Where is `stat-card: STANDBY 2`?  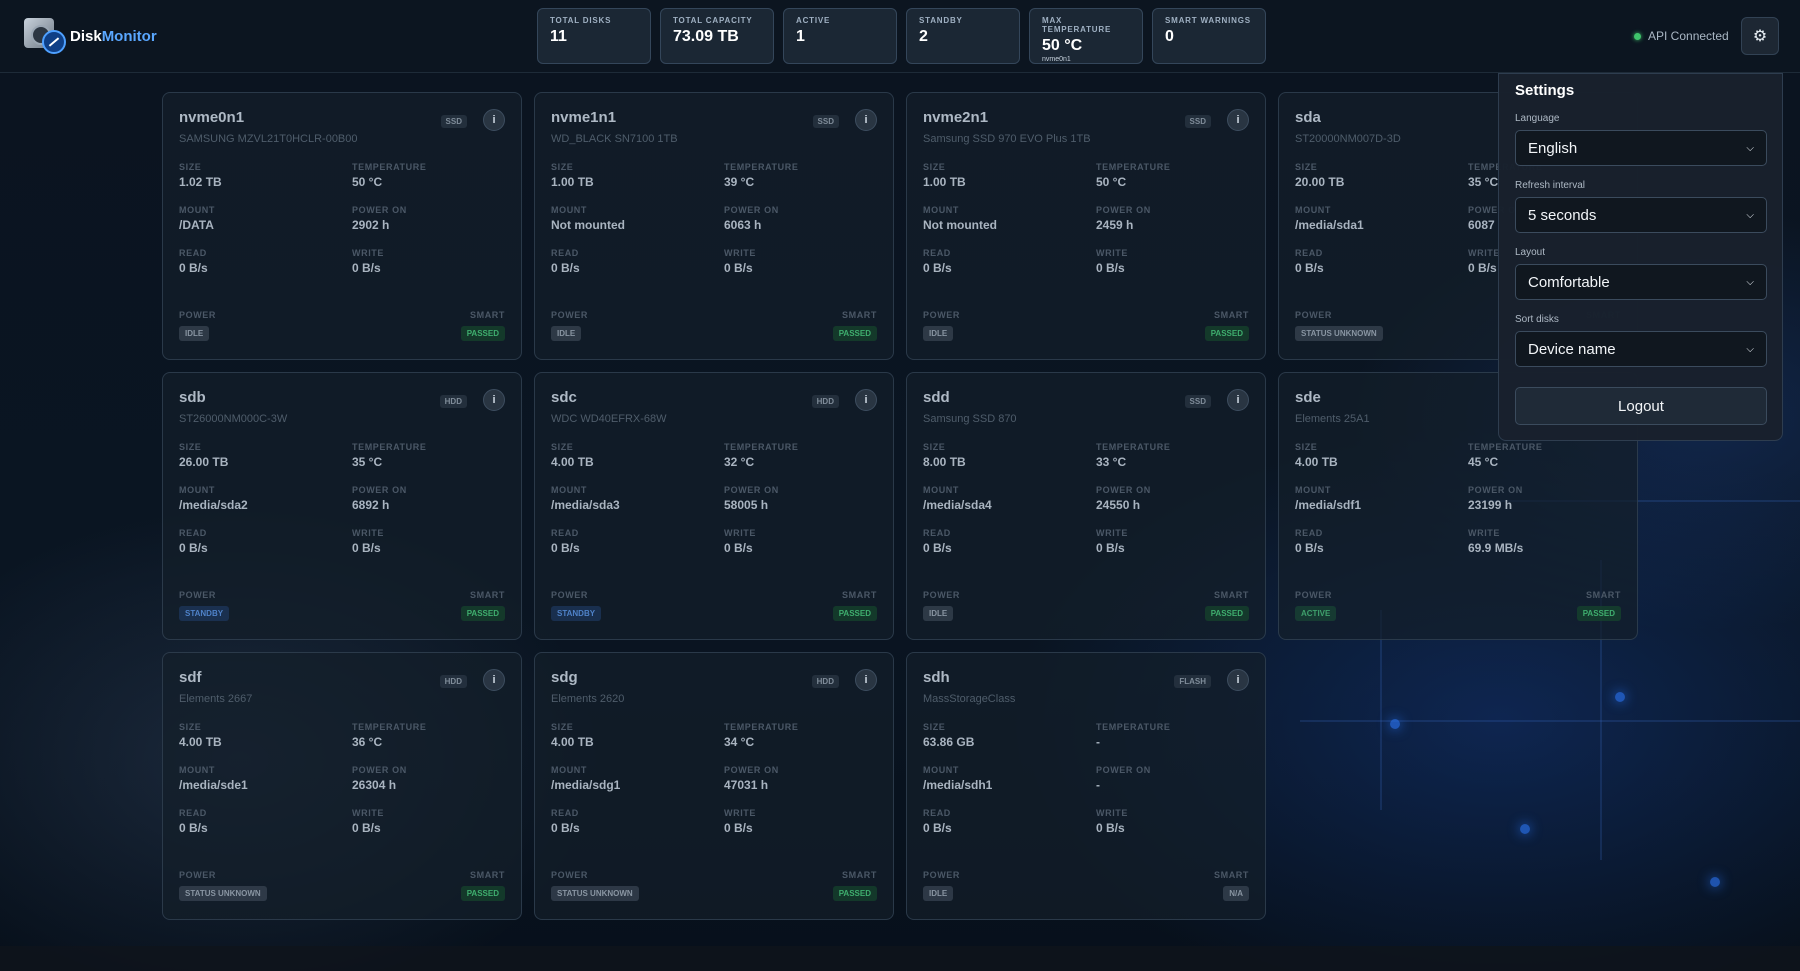
stat-card: STANDBY 2 is located at coordinates (963, 36).